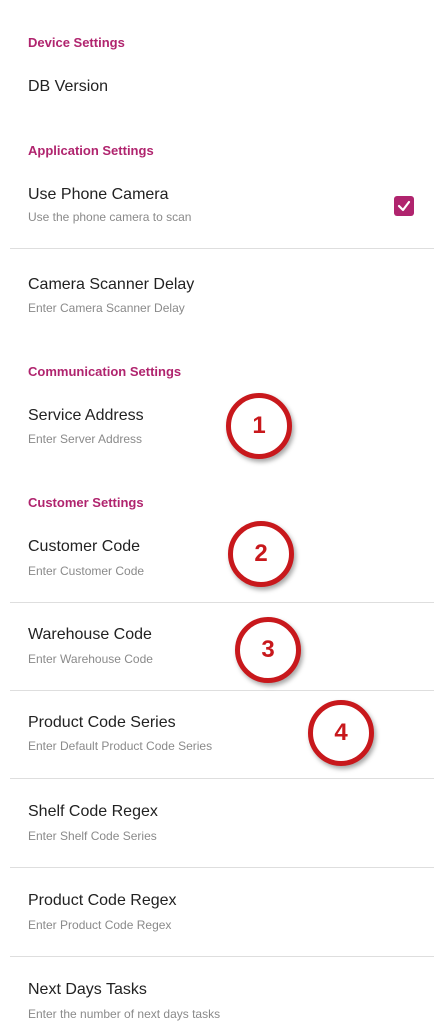  Describe the element at coordinates (86, 502) in the screenshot. I see `section-header-customer-settings: Customer Settings` at that location.